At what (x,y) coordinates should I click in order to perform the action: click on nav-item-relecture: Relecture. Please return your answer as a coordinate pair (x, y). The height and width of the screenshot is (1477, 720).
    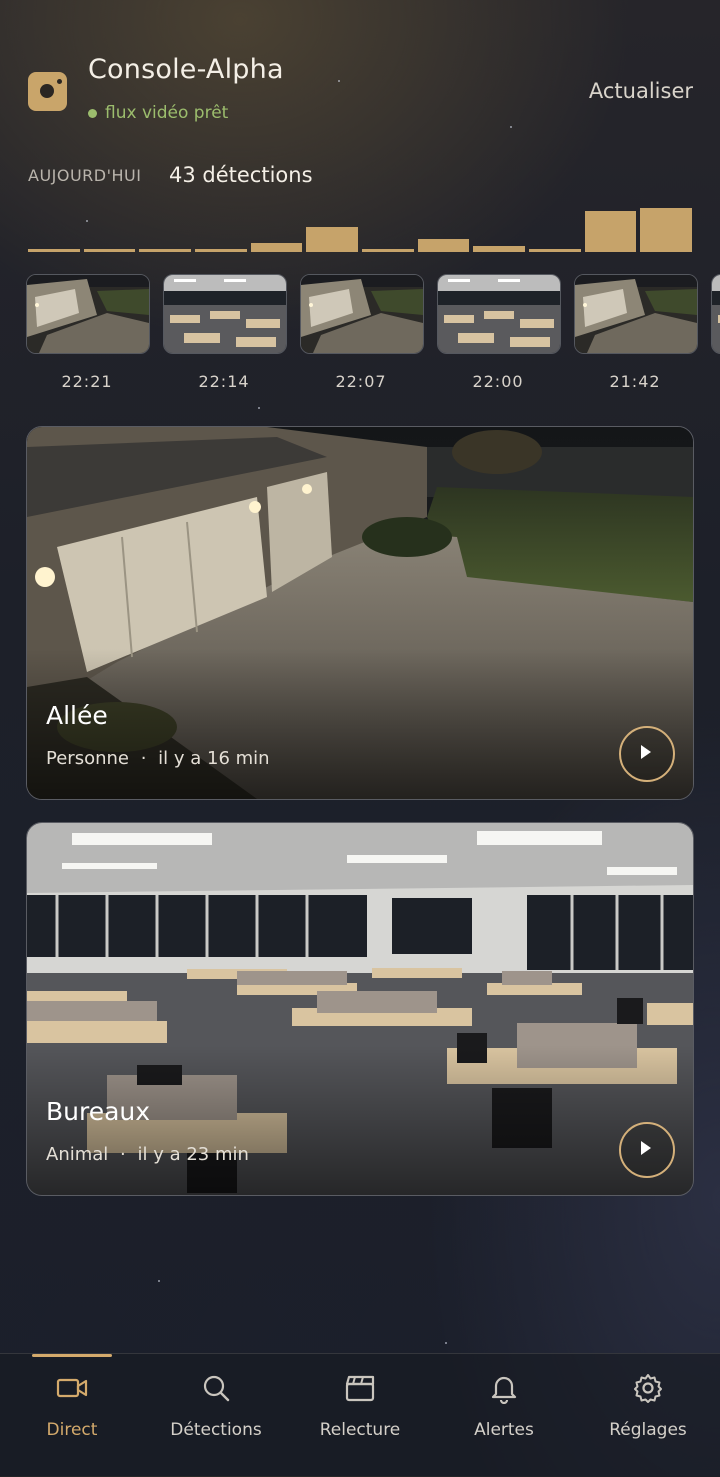
    Looking at the image, I should click on (360, 1415).